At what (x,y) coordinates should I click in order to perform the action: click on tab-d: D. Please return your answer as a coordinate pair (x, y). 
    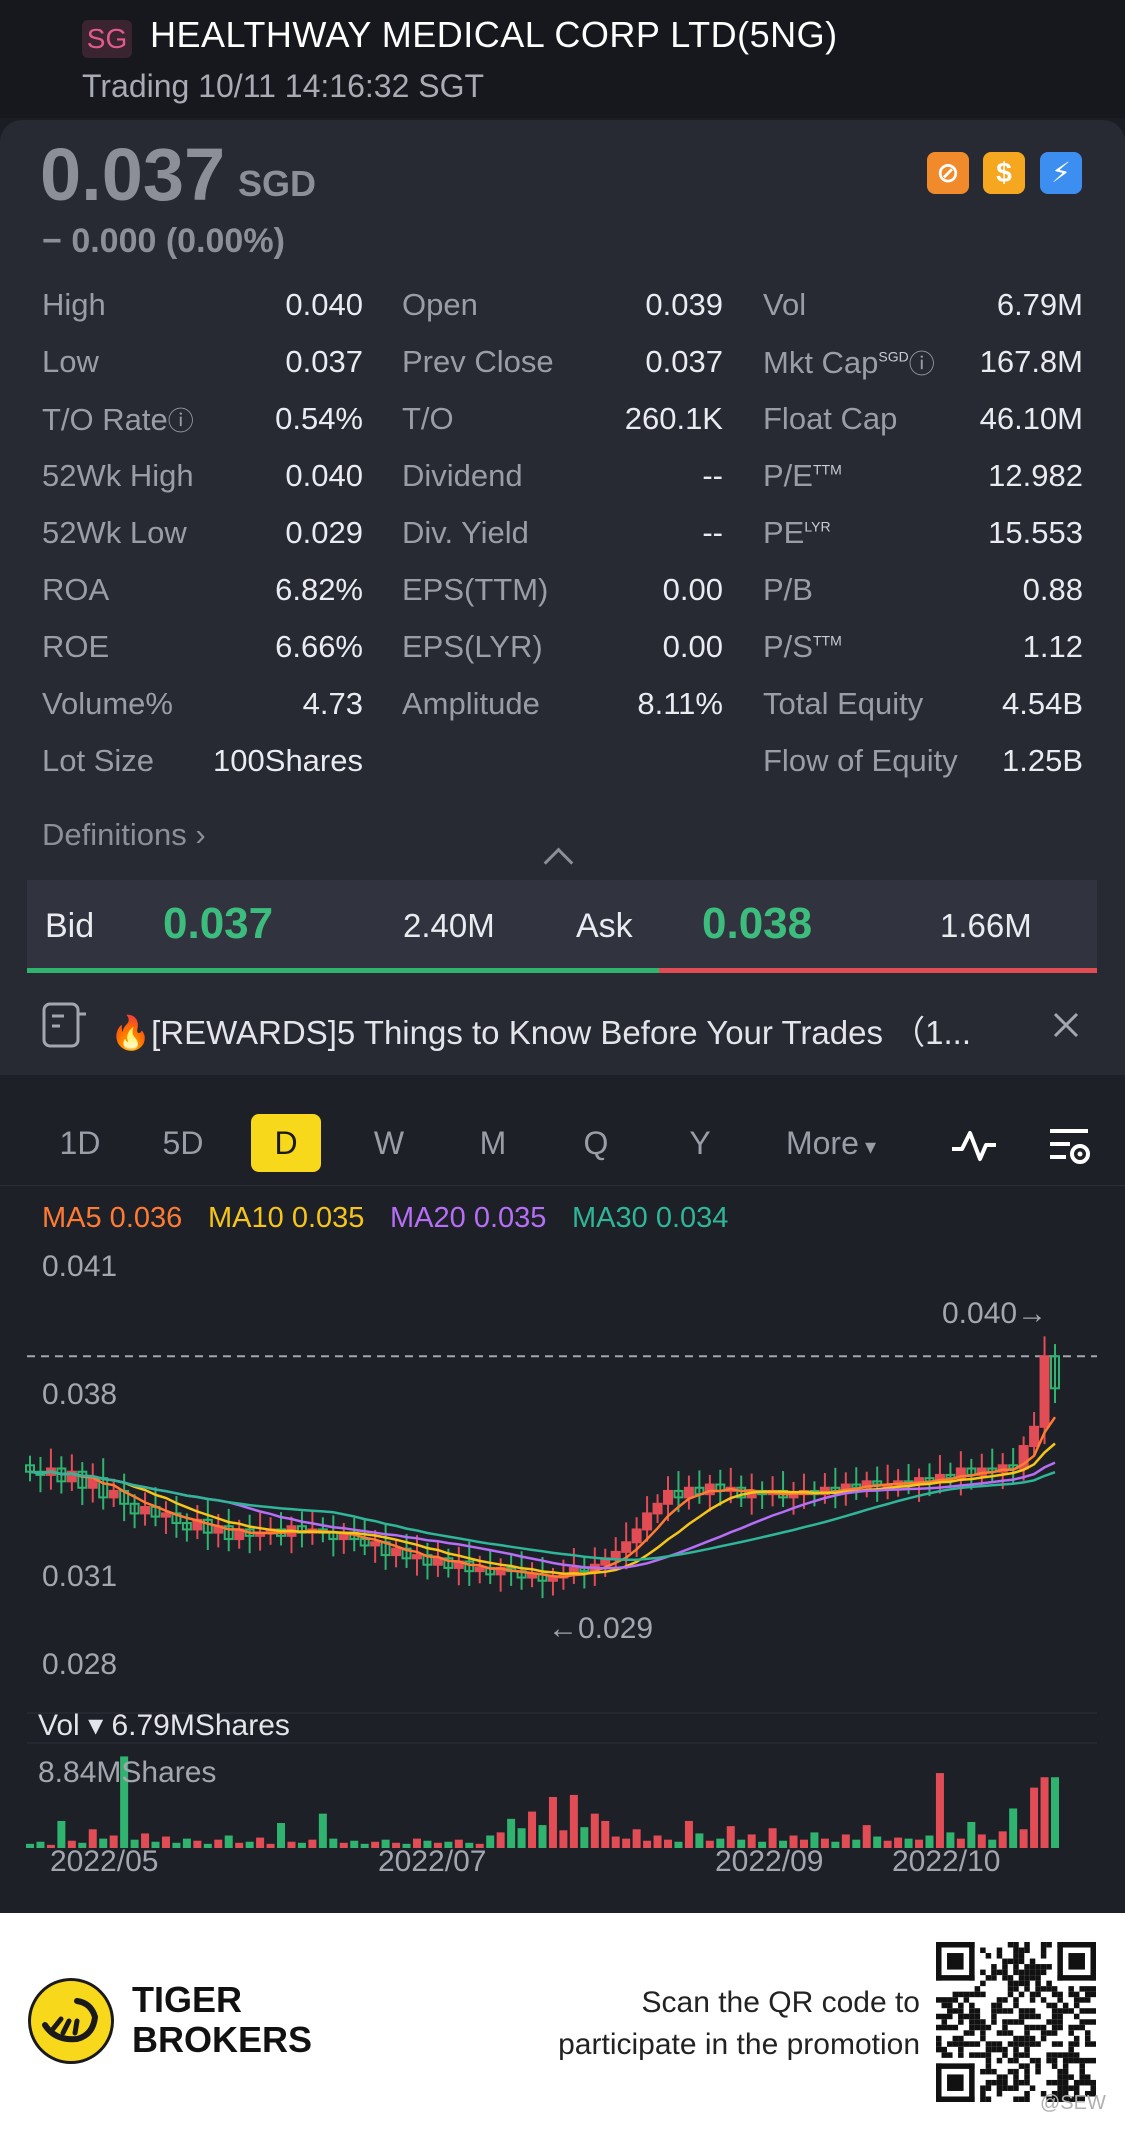
    Looking at the image, I should click on (286, 1143).